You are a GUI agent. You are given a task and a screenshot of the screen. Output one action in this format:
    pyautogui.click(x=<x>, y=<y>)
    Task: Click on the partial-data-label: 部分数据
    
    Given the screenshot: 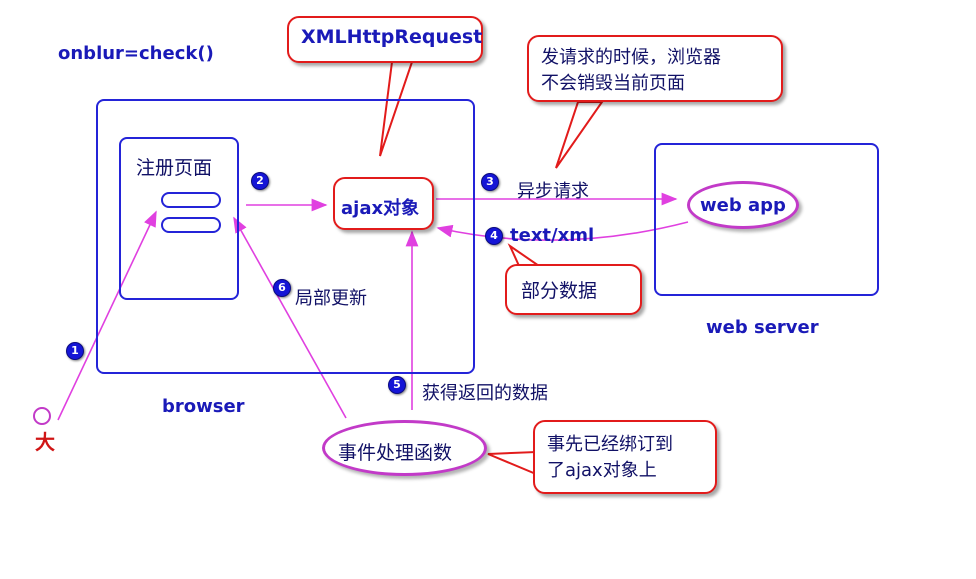 What is the action you would take?
    pyautogui.click(x=559, y=291)
    